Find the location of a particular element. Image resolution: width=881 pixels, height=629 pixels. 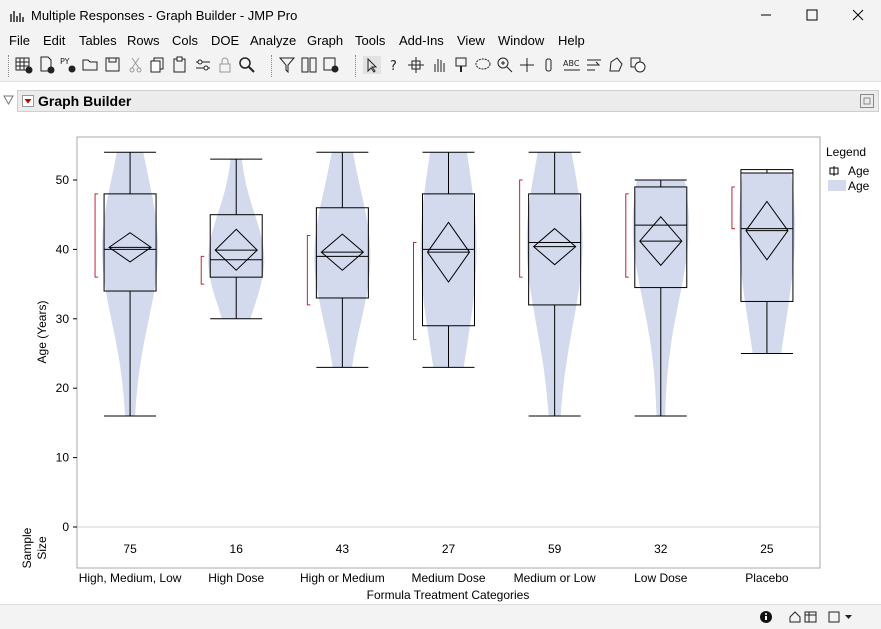

legend-title: Legend is located at coordinates (846, 152).